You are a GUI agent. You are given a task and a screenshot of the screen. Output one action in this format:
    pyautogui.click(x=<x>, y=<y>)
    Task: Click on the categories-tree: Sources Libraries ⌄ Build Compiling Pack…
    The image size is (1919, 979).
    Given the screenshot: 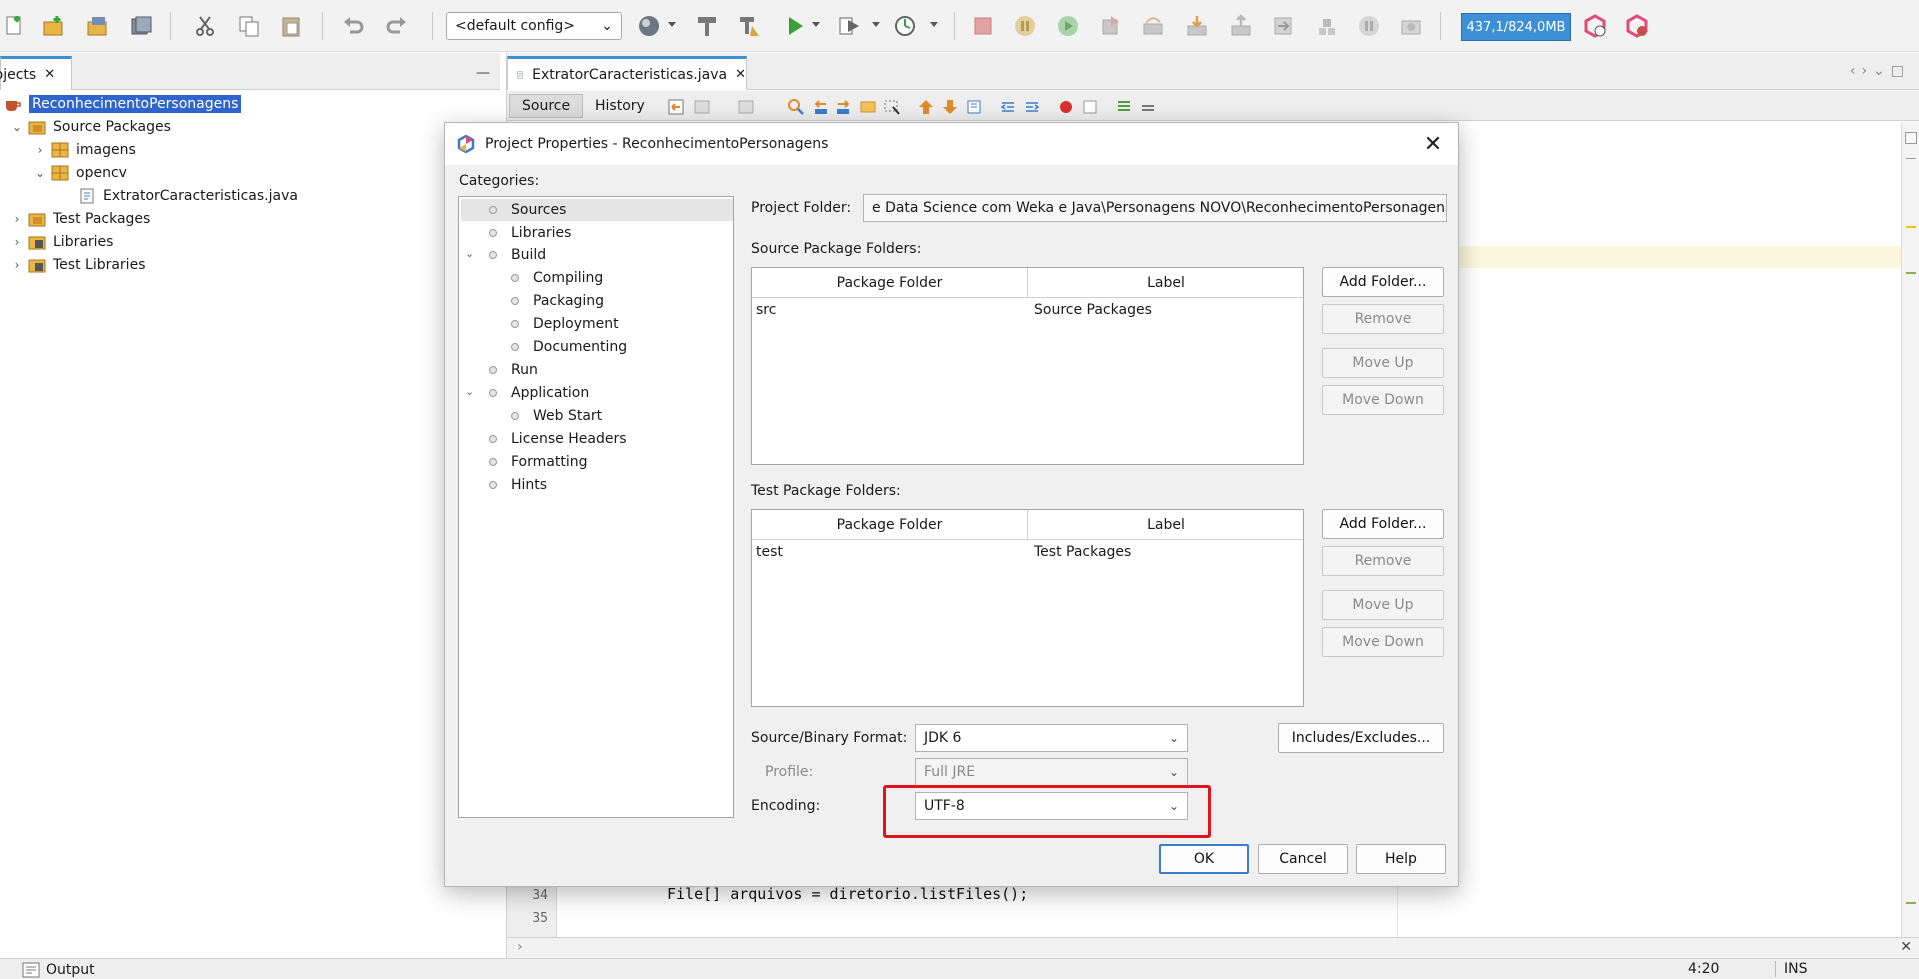 What is the action you would take?
    pyautogui.click(x=596, y=507)
    